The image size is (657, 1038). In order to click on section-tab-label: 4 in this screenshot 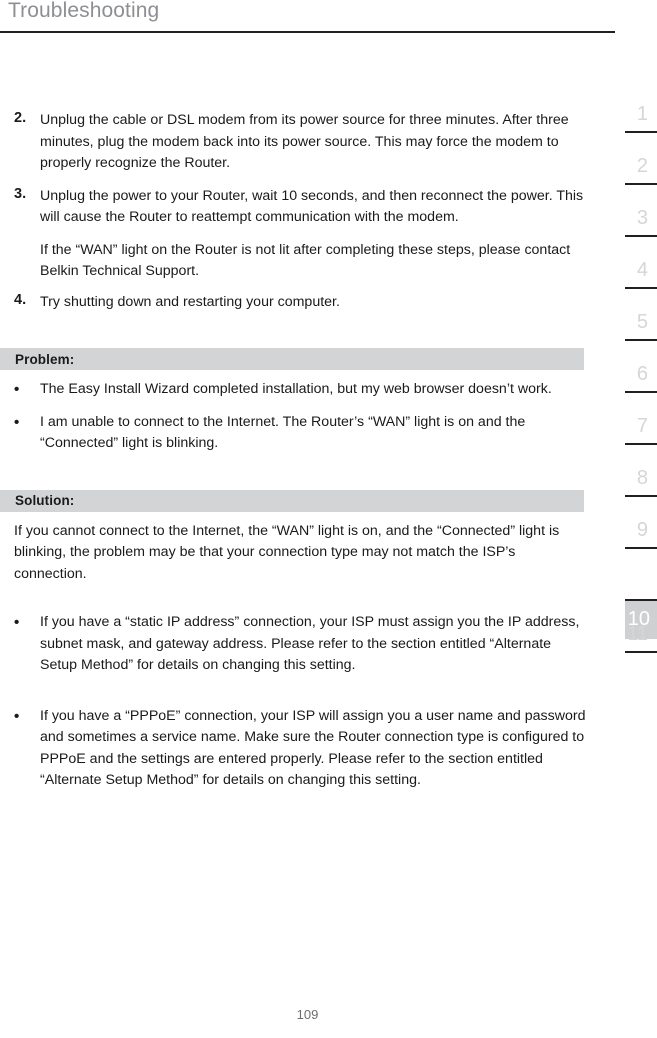, I will do `click(642, 270)`.